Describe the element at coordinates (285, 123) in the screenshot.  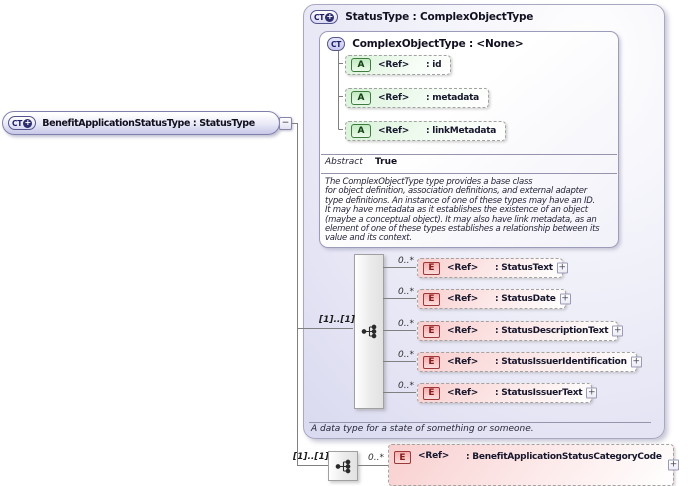
I see `collapse-handle: −` at that location.